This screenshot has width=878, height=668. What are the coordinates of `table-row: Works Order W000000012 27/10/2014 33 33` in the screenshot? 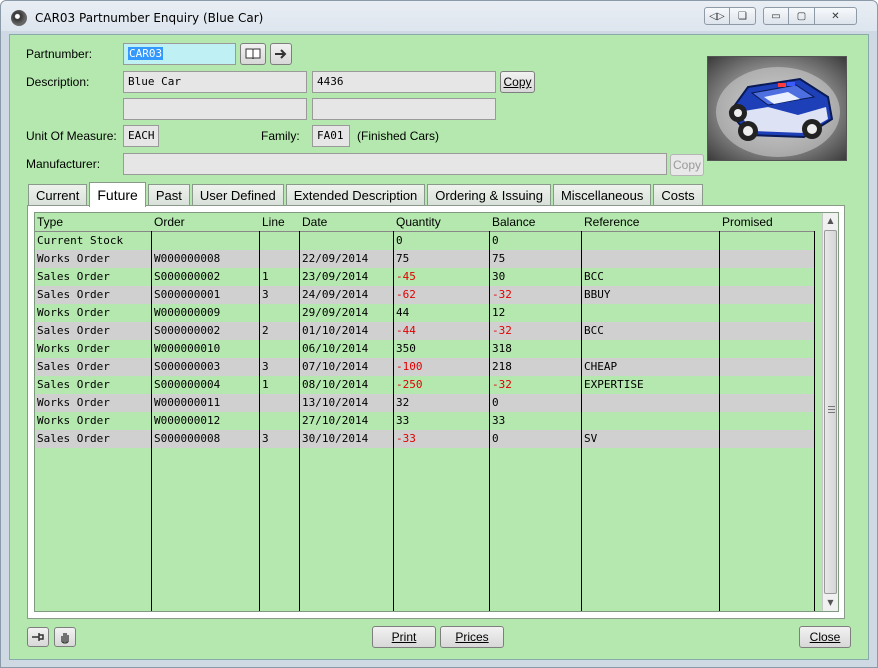 It's located at (425, 421).